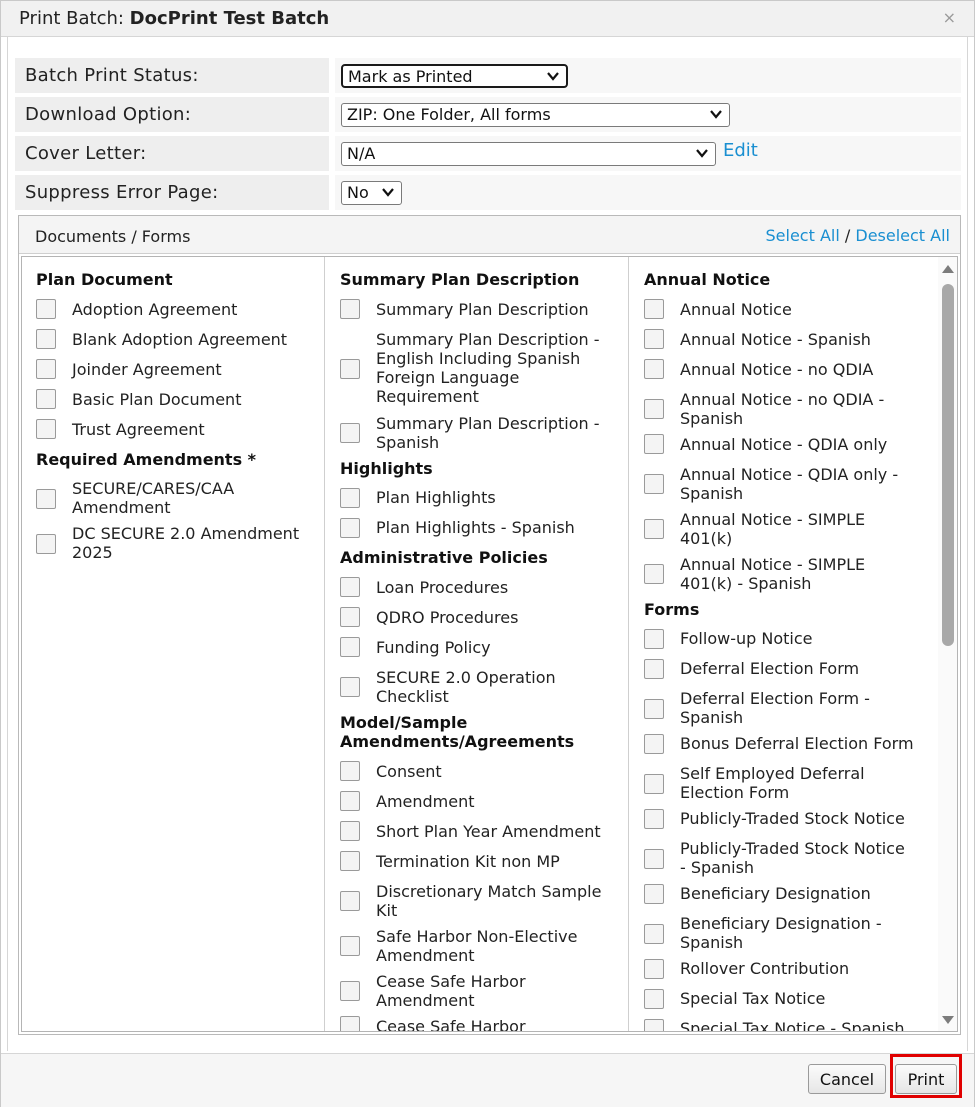 This screenshot has width=975, height=1107. Describe the element at coordinates (784, 449) in the screenshot. I see `document-item: Annual Notice - QDIA only` at that location.